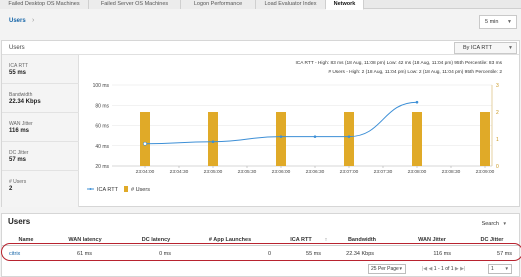 The width and height of the screenshot is (521, 277). I want to click on tab-failed-desktop-os-machines: Failed Desktop OS Machines, so click(44, 4).